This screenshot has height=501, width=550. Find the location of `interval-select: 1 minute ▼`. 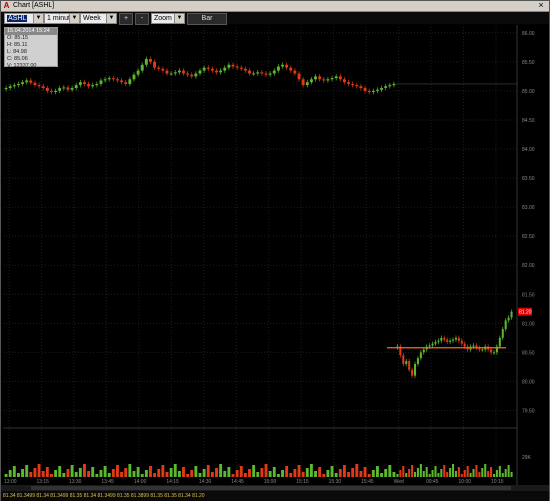

interval-select: 1 minute ▼ is located at coordinates (62, 18).